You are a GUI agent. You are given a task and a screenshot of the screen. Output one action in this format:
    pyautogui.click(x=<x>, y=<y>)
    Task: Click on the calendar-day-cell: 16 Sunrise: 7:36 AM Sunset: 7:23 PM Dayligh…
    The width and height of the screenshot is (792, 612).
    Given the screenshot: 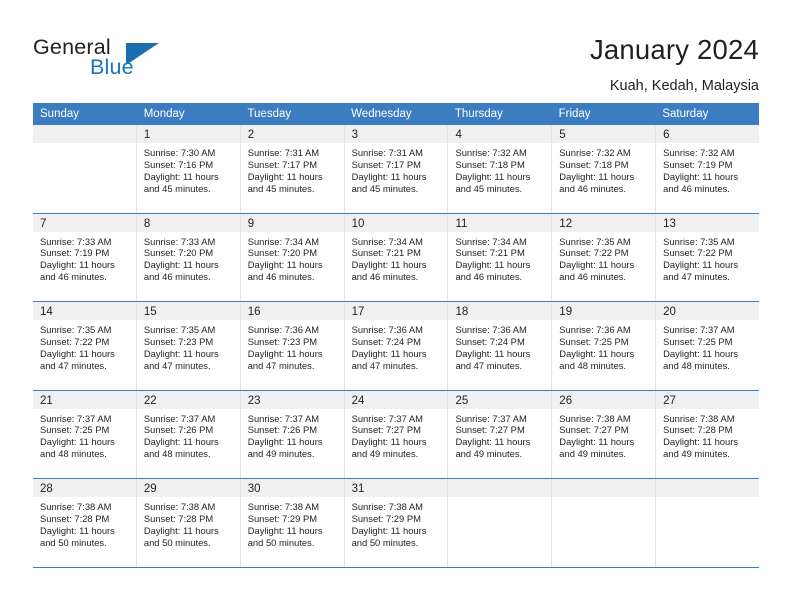 What is the action you would take?
    pyautogui.click(x=292, y=346)
    